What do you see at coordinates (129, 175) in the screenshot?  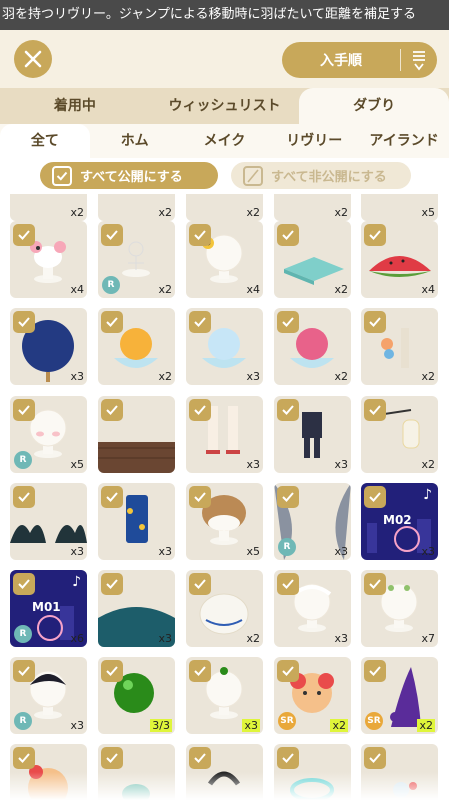 I see `make-all-public-button: すべて公開にする` at bounding box center [129, 175].